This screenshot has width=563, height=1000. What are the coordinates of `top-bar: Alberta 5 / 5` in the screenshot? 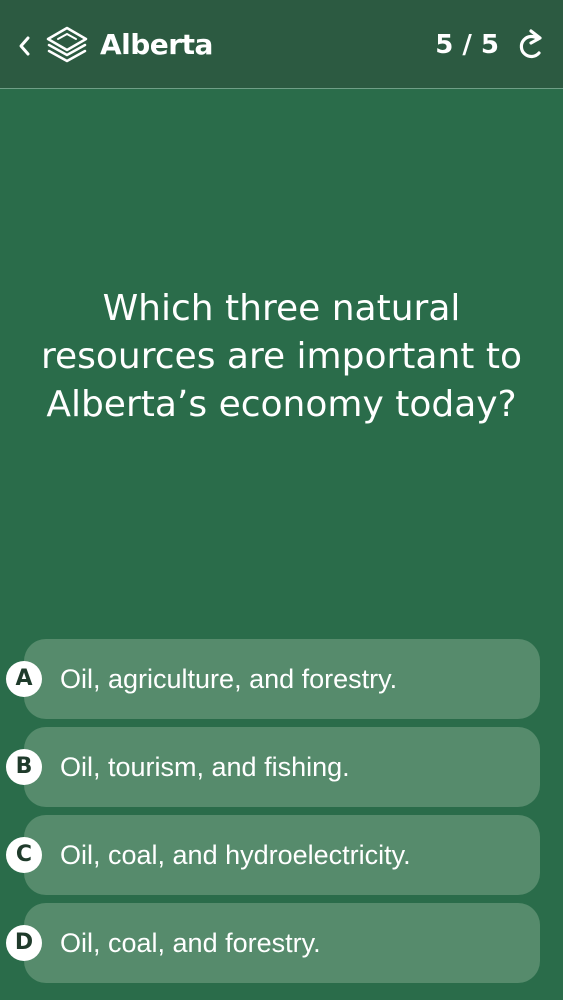 It's located at (281, 44).